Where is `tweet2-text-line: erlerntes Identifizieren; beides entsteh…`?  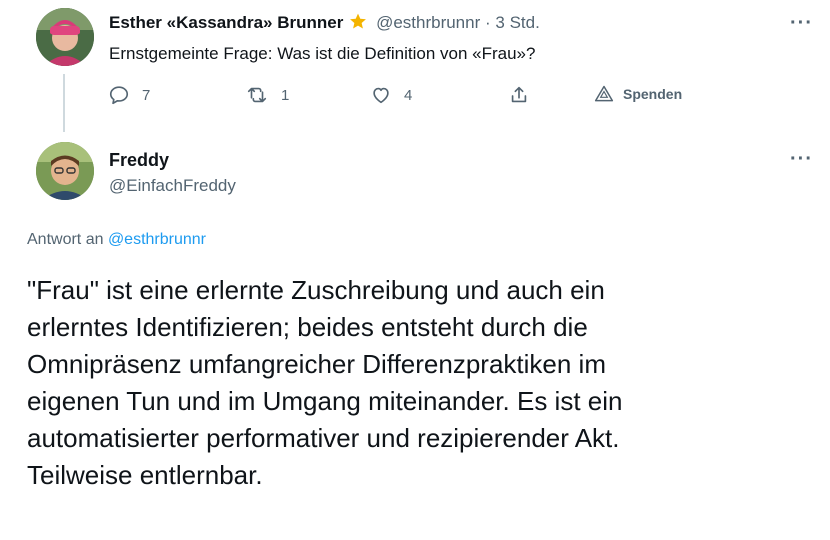
tweet2-text-line: erlerntes Identifizieren; beides entsteh… is located at coordinates (307, 327).